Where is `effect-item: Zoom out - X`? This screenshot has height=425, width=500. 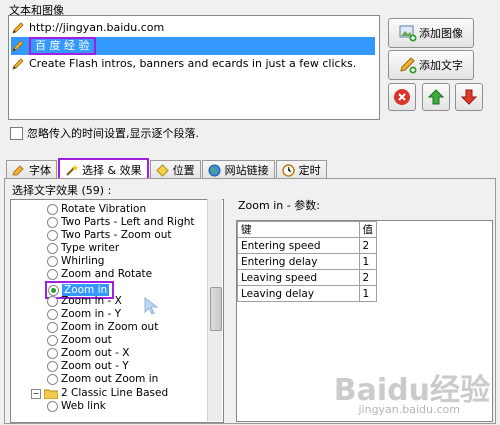 effect-item: Zoom out - X is located at coordinates (88, 353).